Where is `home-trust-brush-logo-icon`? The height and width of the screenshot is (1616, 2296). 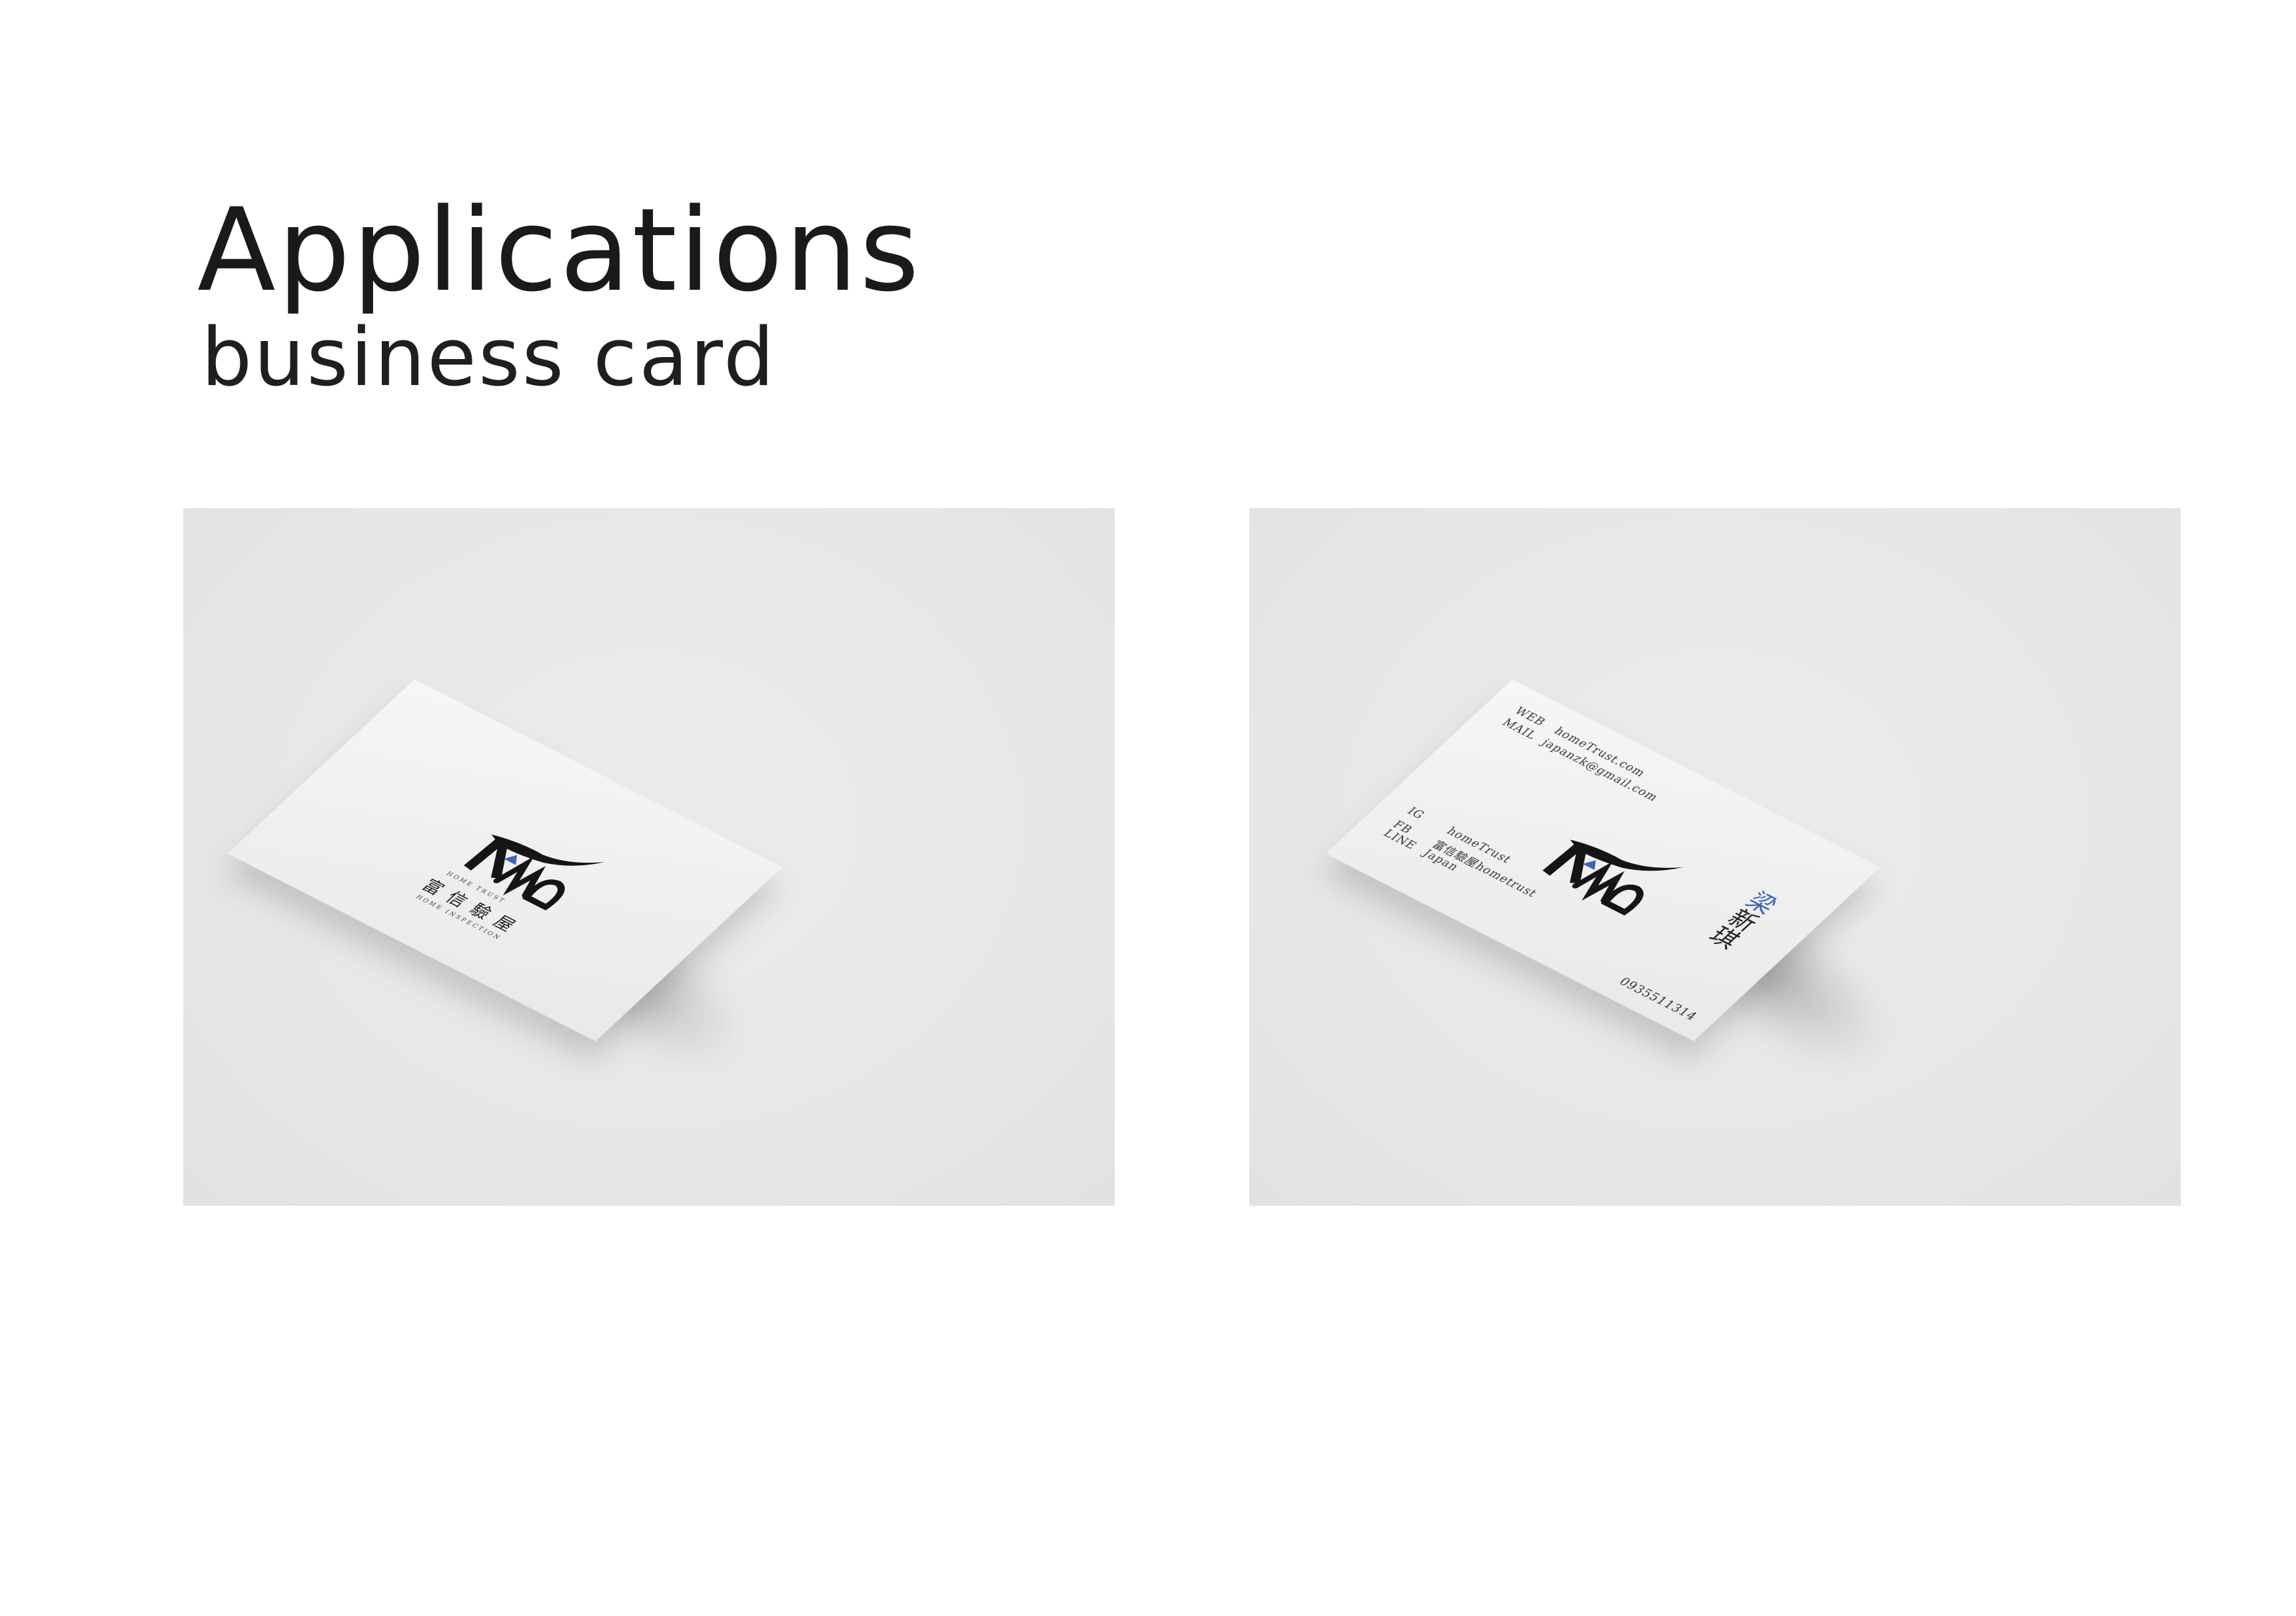
home-trust-brush-logo-icon is located at coordinates (1604, 868).